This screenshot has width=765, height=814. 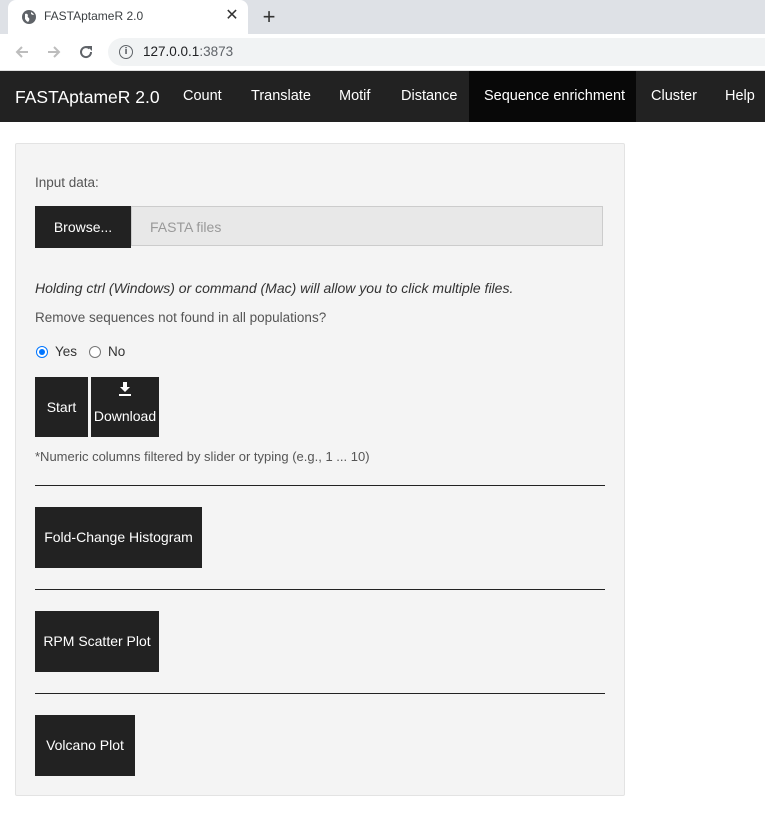 What do you see at coordinates (232, 16) in the screenshot?
I see `close-icon: ✕` at bounding box center [232, 16].